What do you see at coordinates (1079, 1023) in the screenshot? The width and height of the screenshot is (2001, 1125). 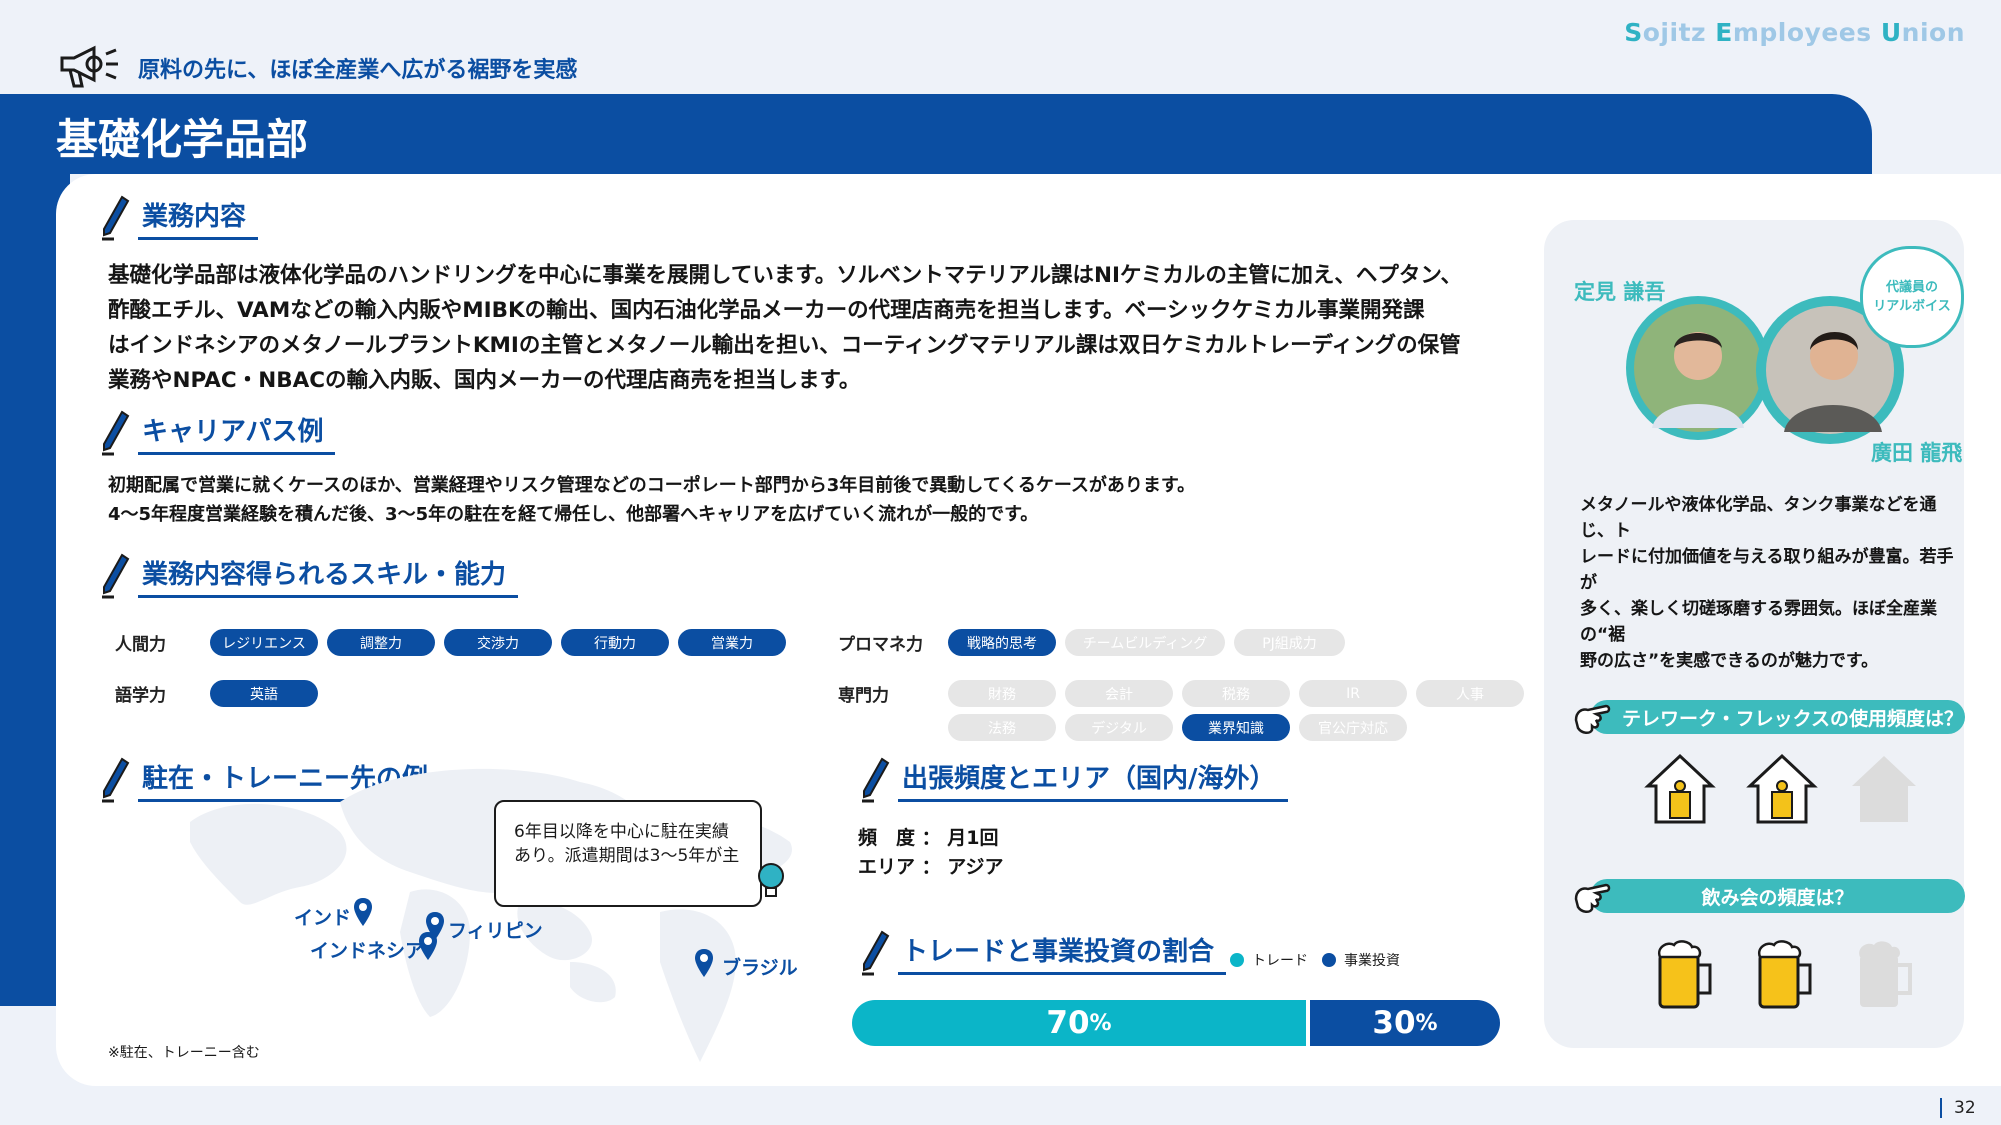 I see `ratio-bar-trade: 70%` at bounding box center [1079, 1023].